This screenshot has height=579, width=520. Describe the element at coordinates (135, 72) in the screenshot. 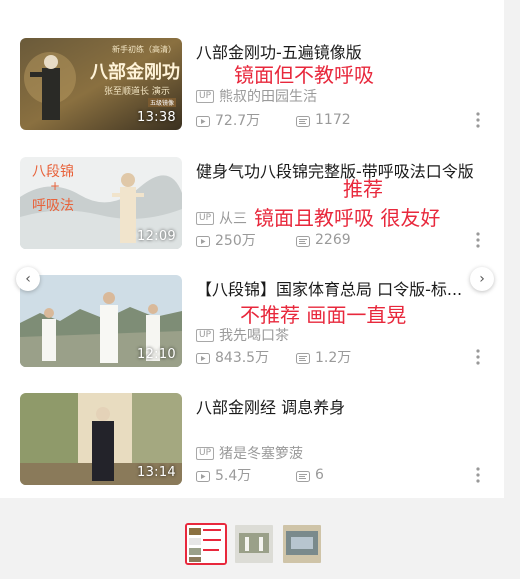

I see `thumb-main-text: 八部金刚功` at that location.